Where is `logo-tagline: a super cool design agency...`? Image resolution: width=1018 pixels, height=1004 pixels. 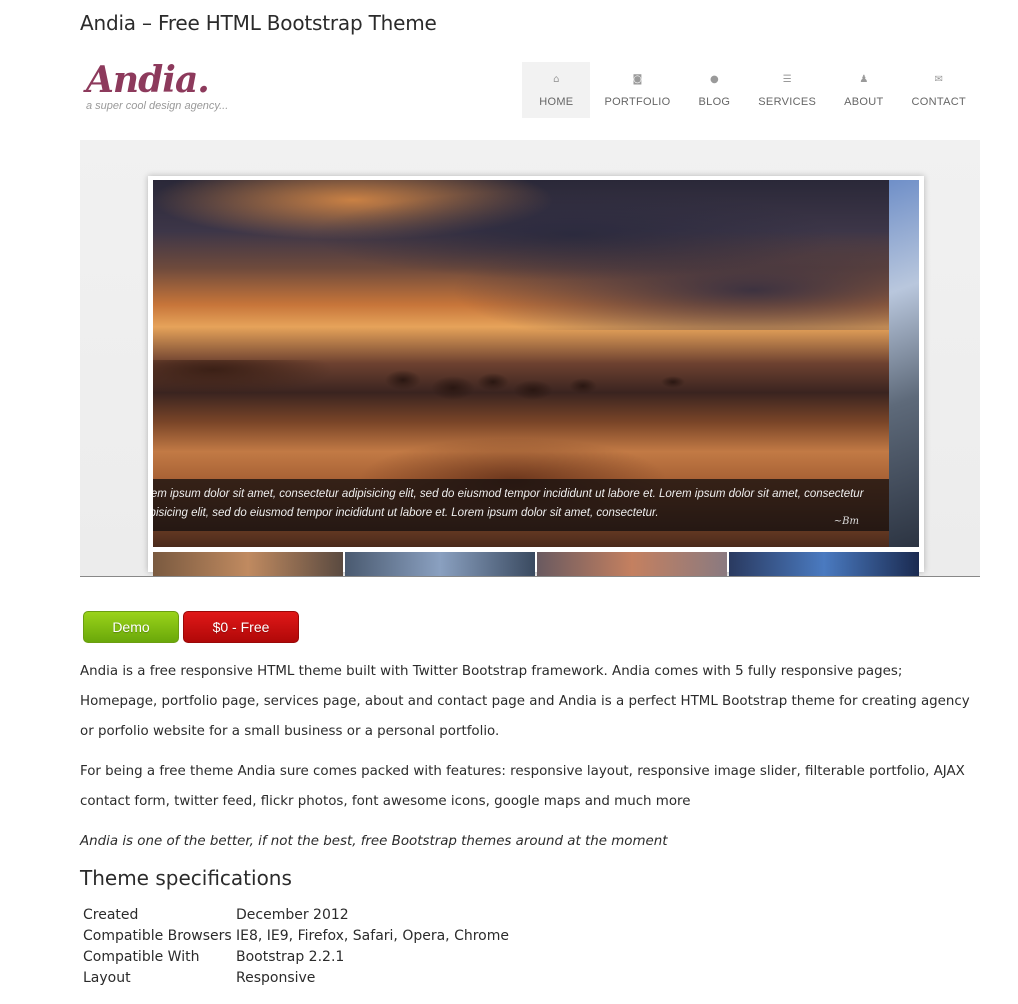
logo-tagline: a super cool design agency... is located at coordinates (157, 106).